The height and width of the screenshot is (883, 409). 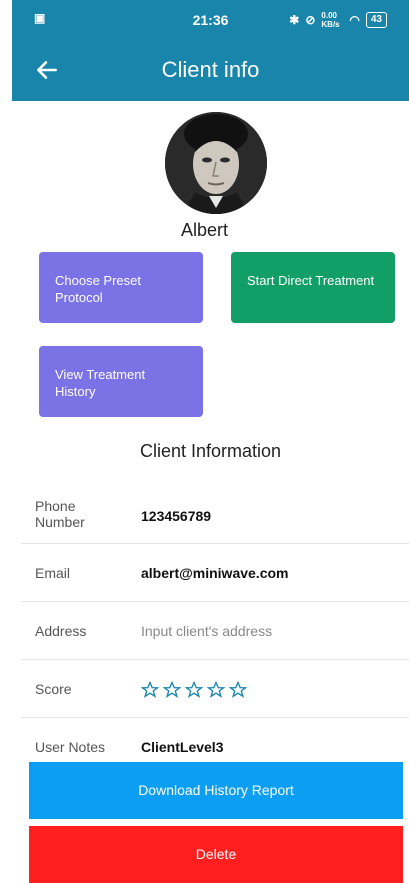 I want to click on client-photo, so click(x=216, y=163).